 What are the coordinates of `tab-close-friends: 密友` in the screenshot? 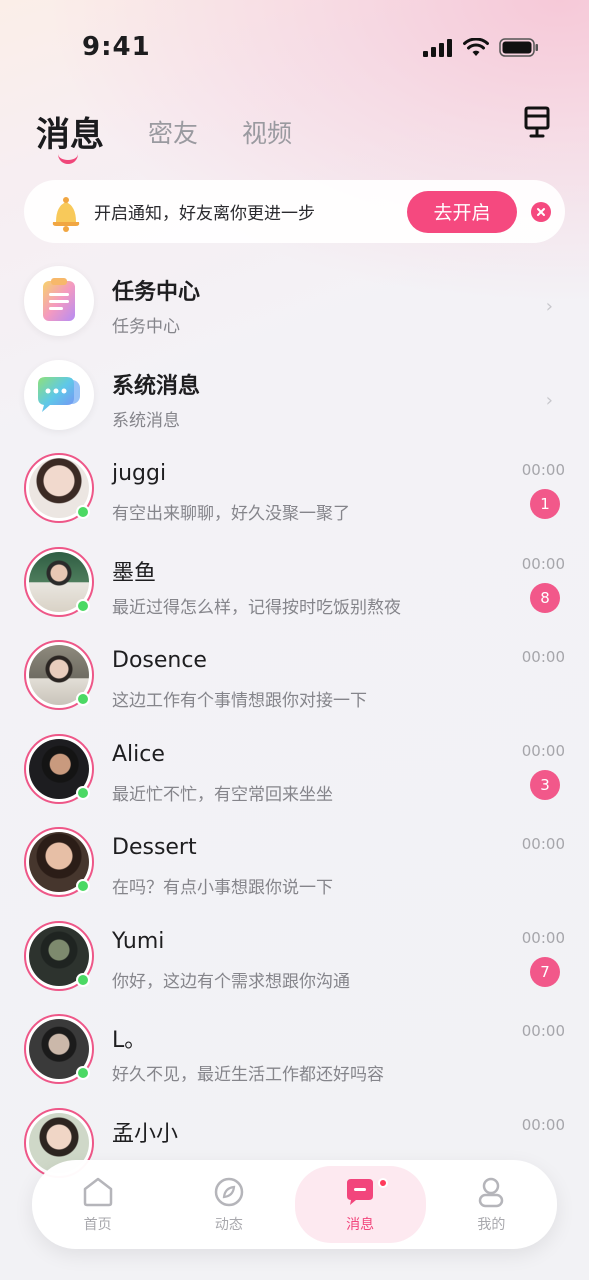 It's located at (173, 132).